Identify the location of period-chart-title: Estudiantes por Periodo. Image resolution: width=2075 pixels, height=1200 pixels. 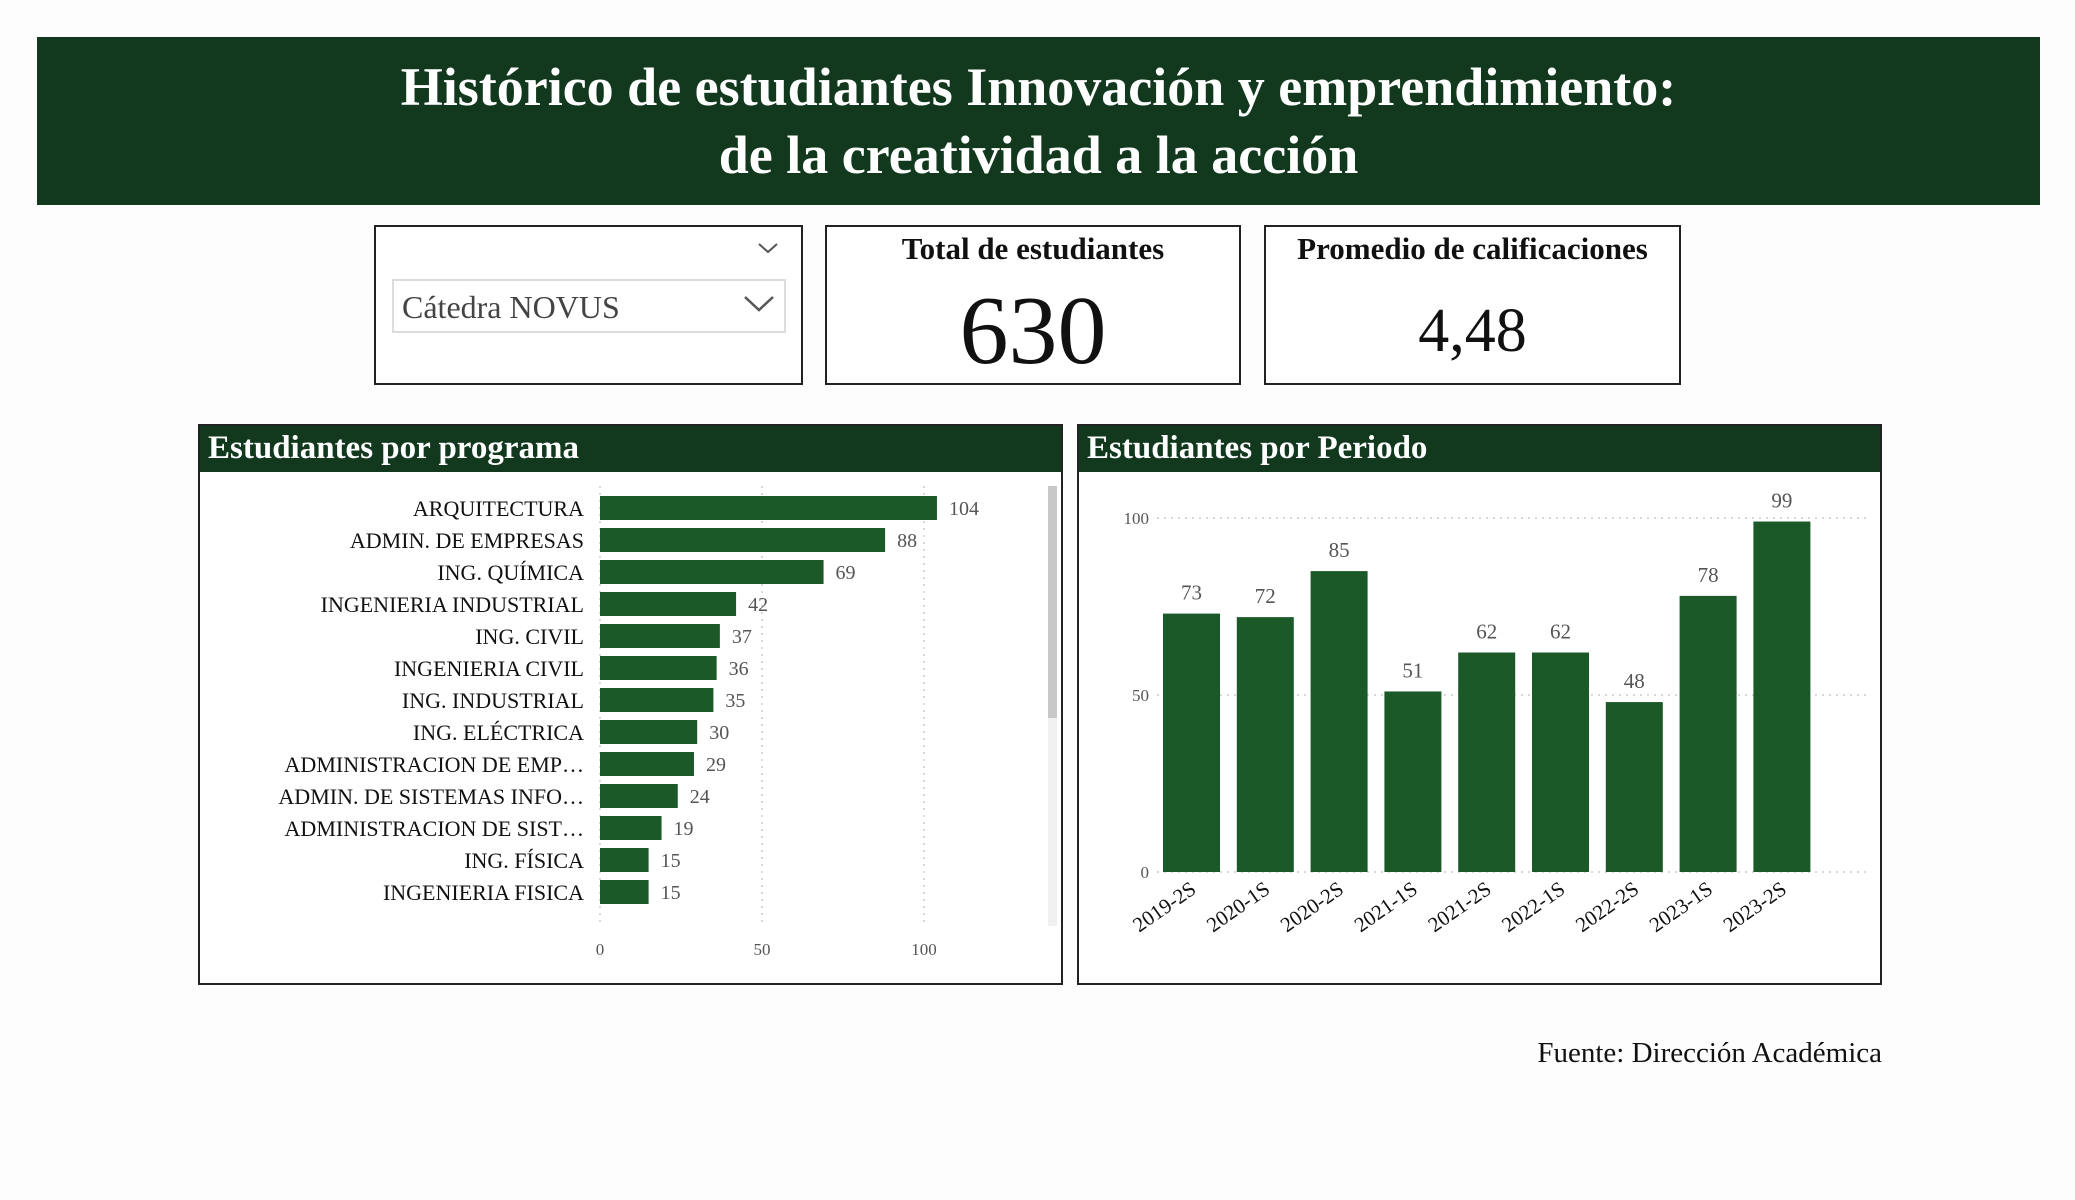
(1479, 449).